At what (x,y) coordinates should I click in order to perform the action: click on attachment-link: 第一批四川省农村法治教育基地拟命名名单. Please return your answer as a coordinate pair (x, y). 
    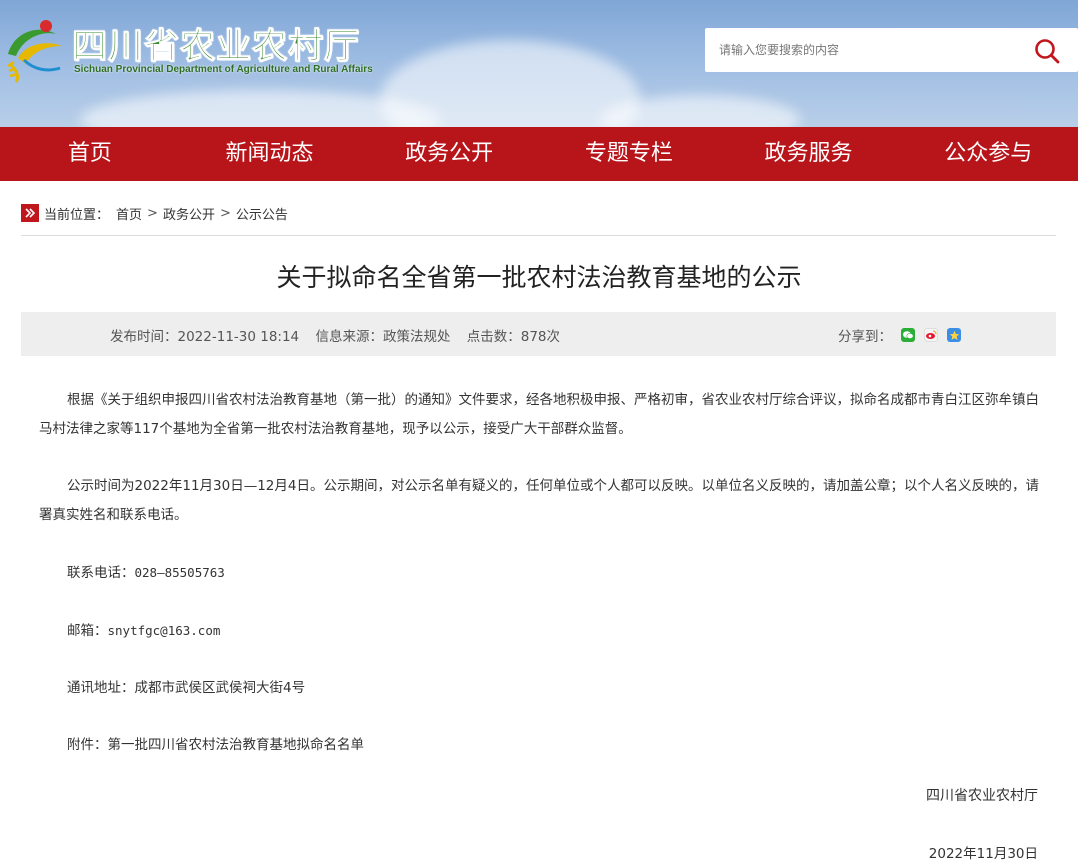
    Looking at the image, I should click on (236, 745).